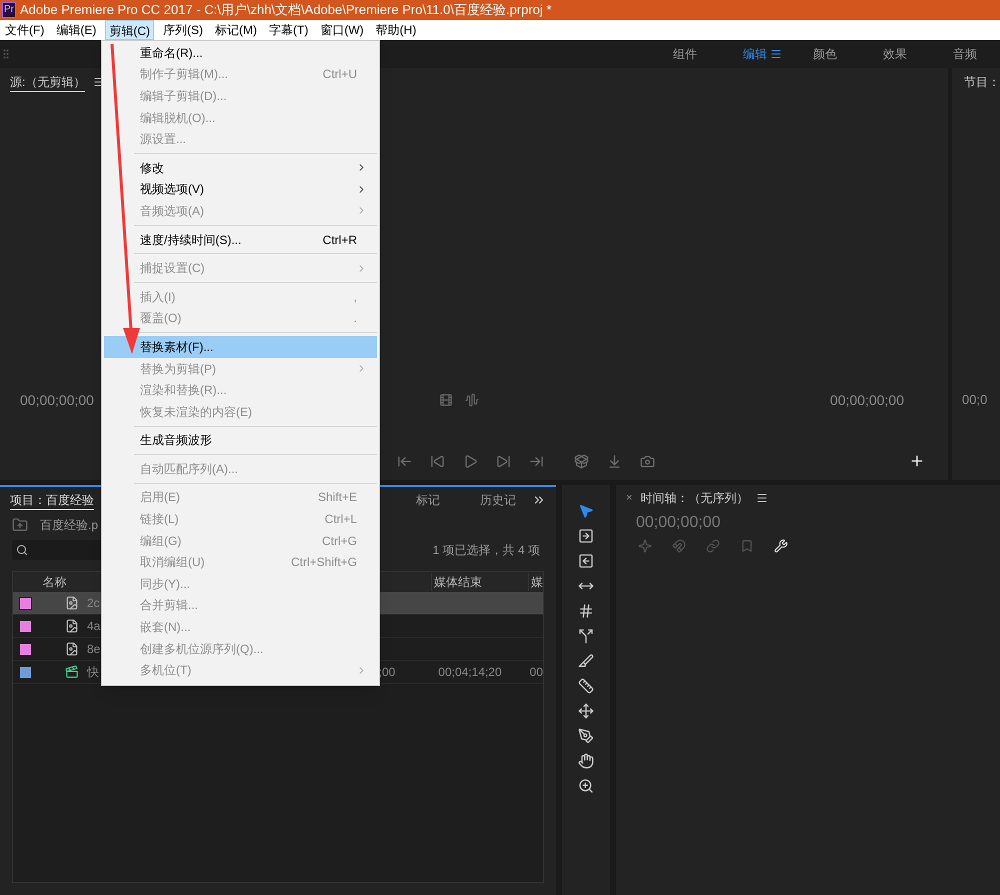 This screenshot has height=895, width=1000. I want to click on menu-item: 字幕(T), so click(289, 30).